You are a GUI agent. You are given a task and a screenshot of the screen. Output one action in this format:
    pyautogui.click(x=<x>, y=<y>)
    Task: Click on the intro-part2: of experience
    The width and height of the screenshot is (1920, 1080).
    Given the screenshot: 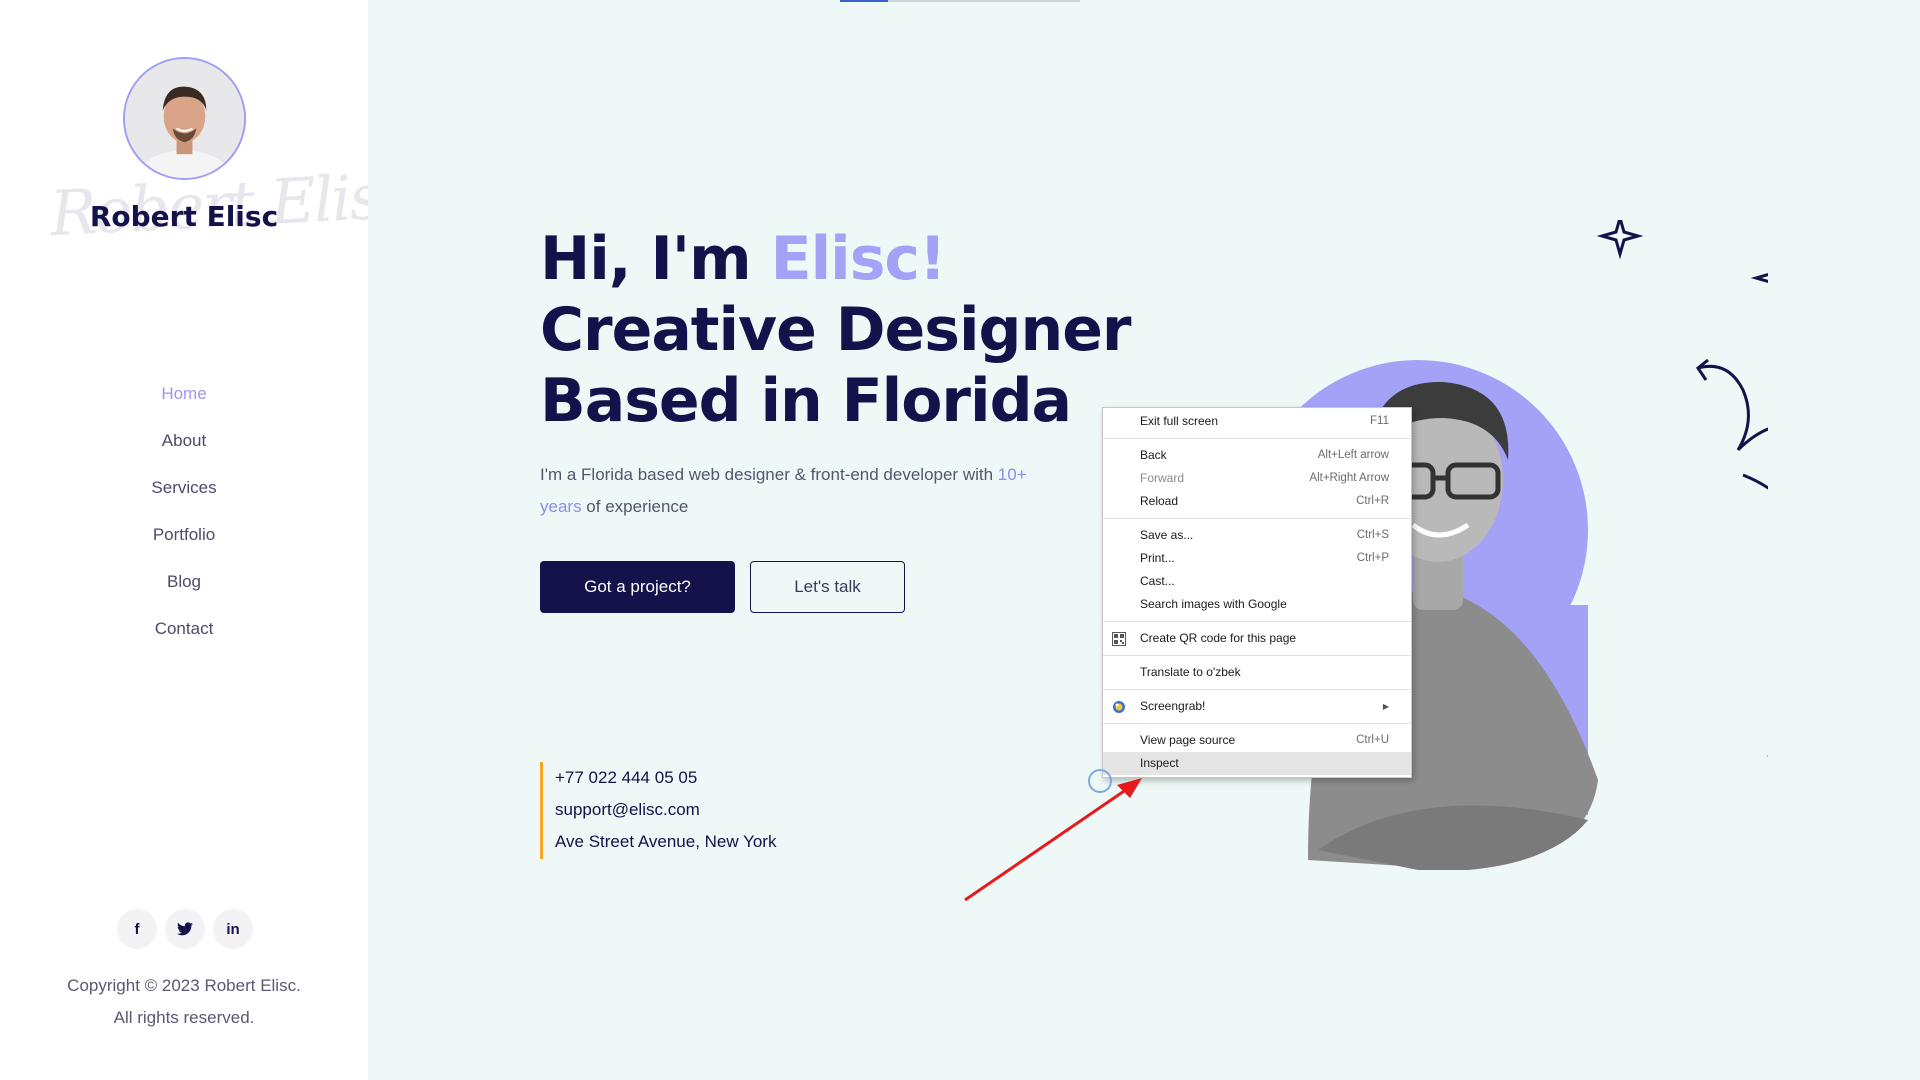 What is the action you would take?
    pyautogui.click(x=635, y=506)
    